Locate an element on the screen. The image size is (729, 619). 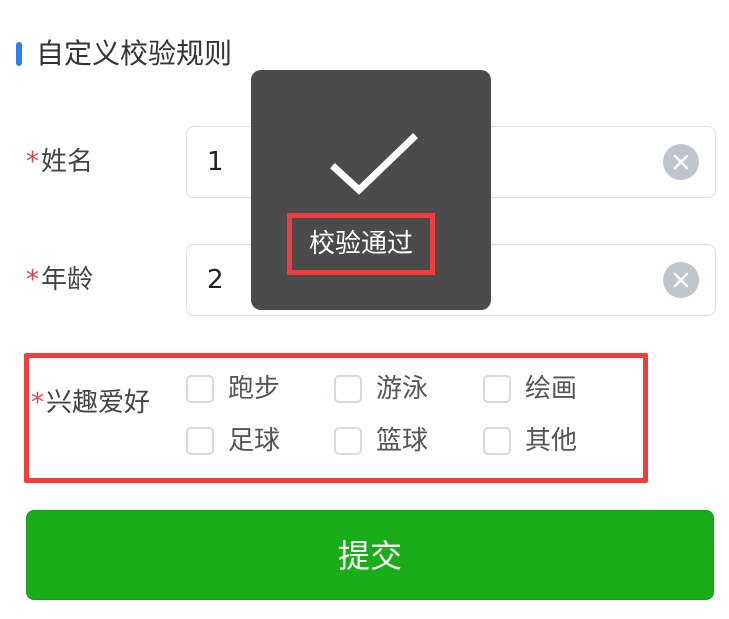
checkbox-item-painting: 绘画 is located at coordinates (530, 389).